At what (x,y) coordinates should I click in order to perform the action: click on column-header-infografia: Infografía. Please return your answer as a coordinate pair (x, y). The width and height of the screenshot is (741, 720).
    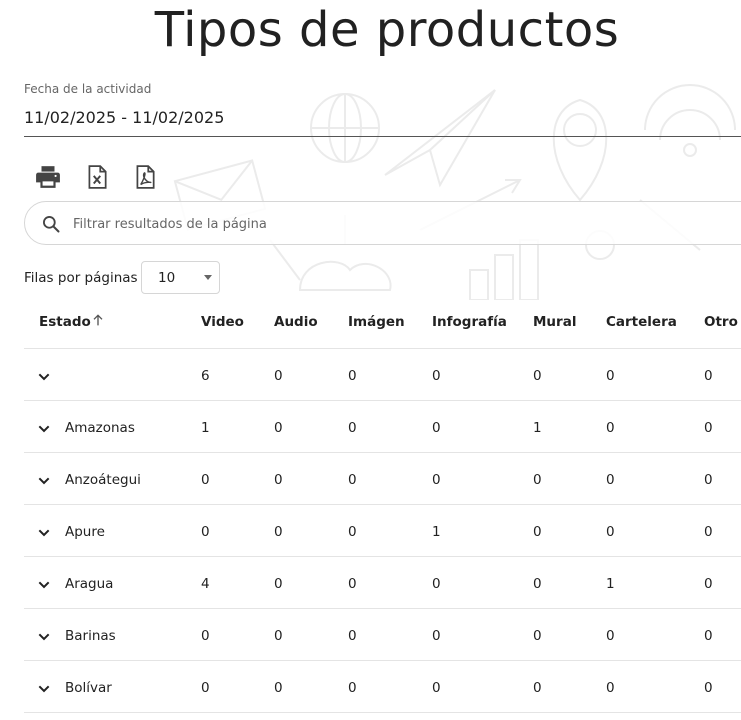
    Looking at the image, I should click on (469, 322).